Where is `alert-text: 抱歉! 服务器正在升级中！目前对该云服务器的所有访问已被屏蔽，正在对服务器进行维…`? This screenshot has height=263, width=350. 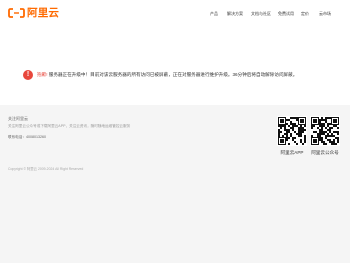
alert-text: 抱歉! 服务器正在升级中！目前对该云服务器的所有访问已被屏蔽，正在对服务器进行维… is located at coordinates (167, 75).